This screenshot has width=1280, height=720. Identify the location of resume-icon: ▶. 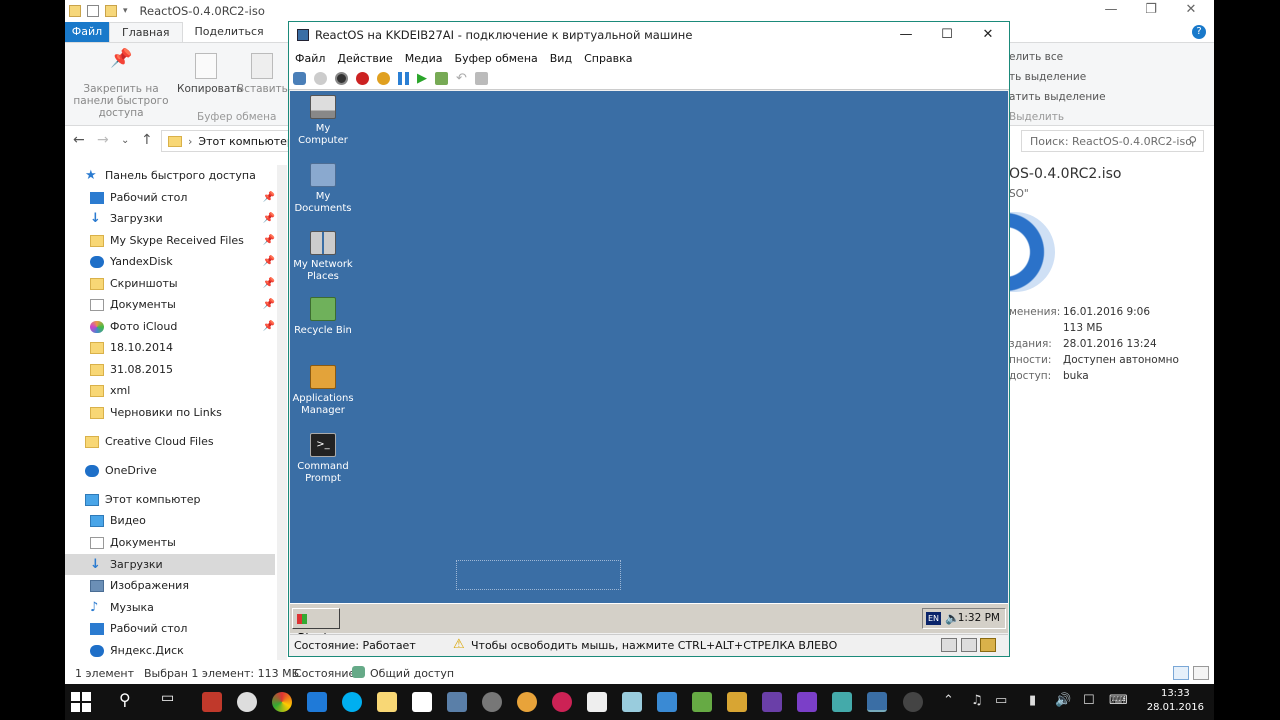
(422, 78).